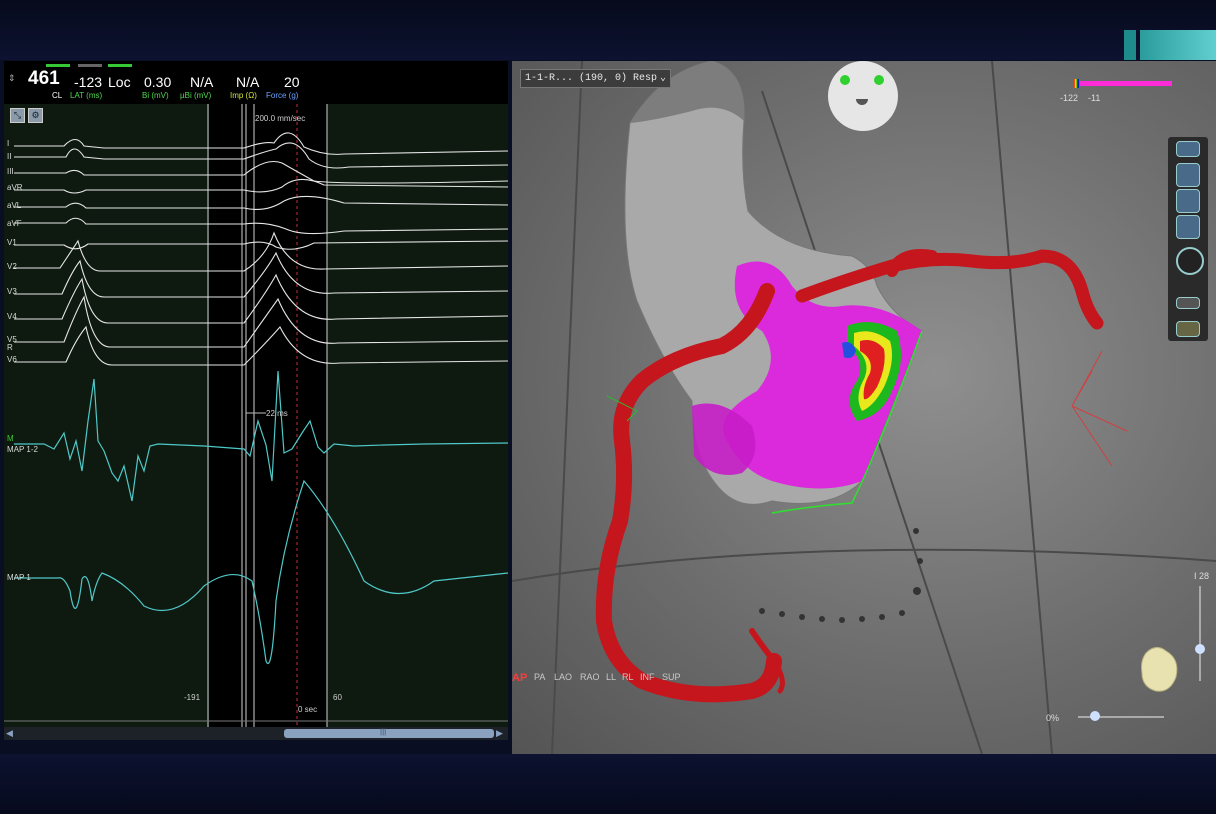 This screenshot has width=1216, height=814. What do you see at coordinates (608, 784) in the screenshot?
I see `bottom-band` at bounding box center [608, 784].